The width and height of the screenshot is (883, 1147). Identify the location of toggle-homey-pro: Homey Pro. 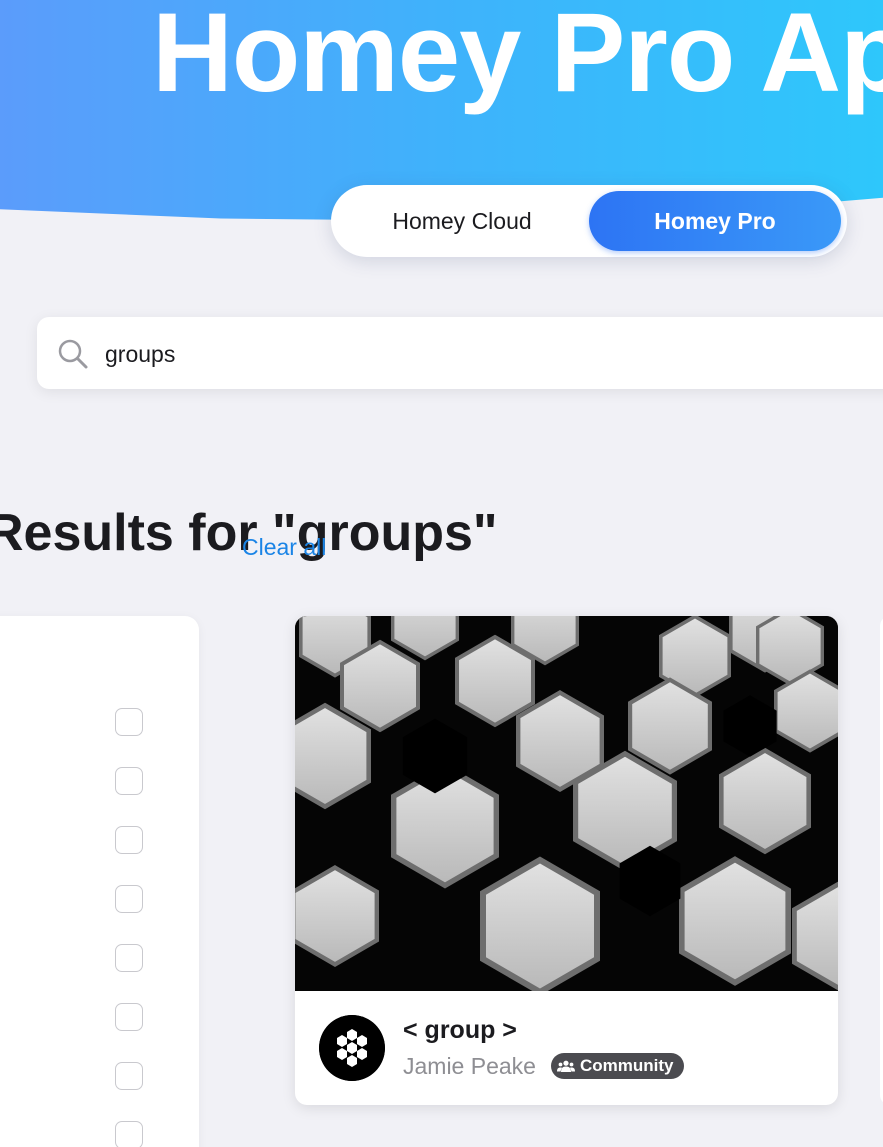
(715, 221).